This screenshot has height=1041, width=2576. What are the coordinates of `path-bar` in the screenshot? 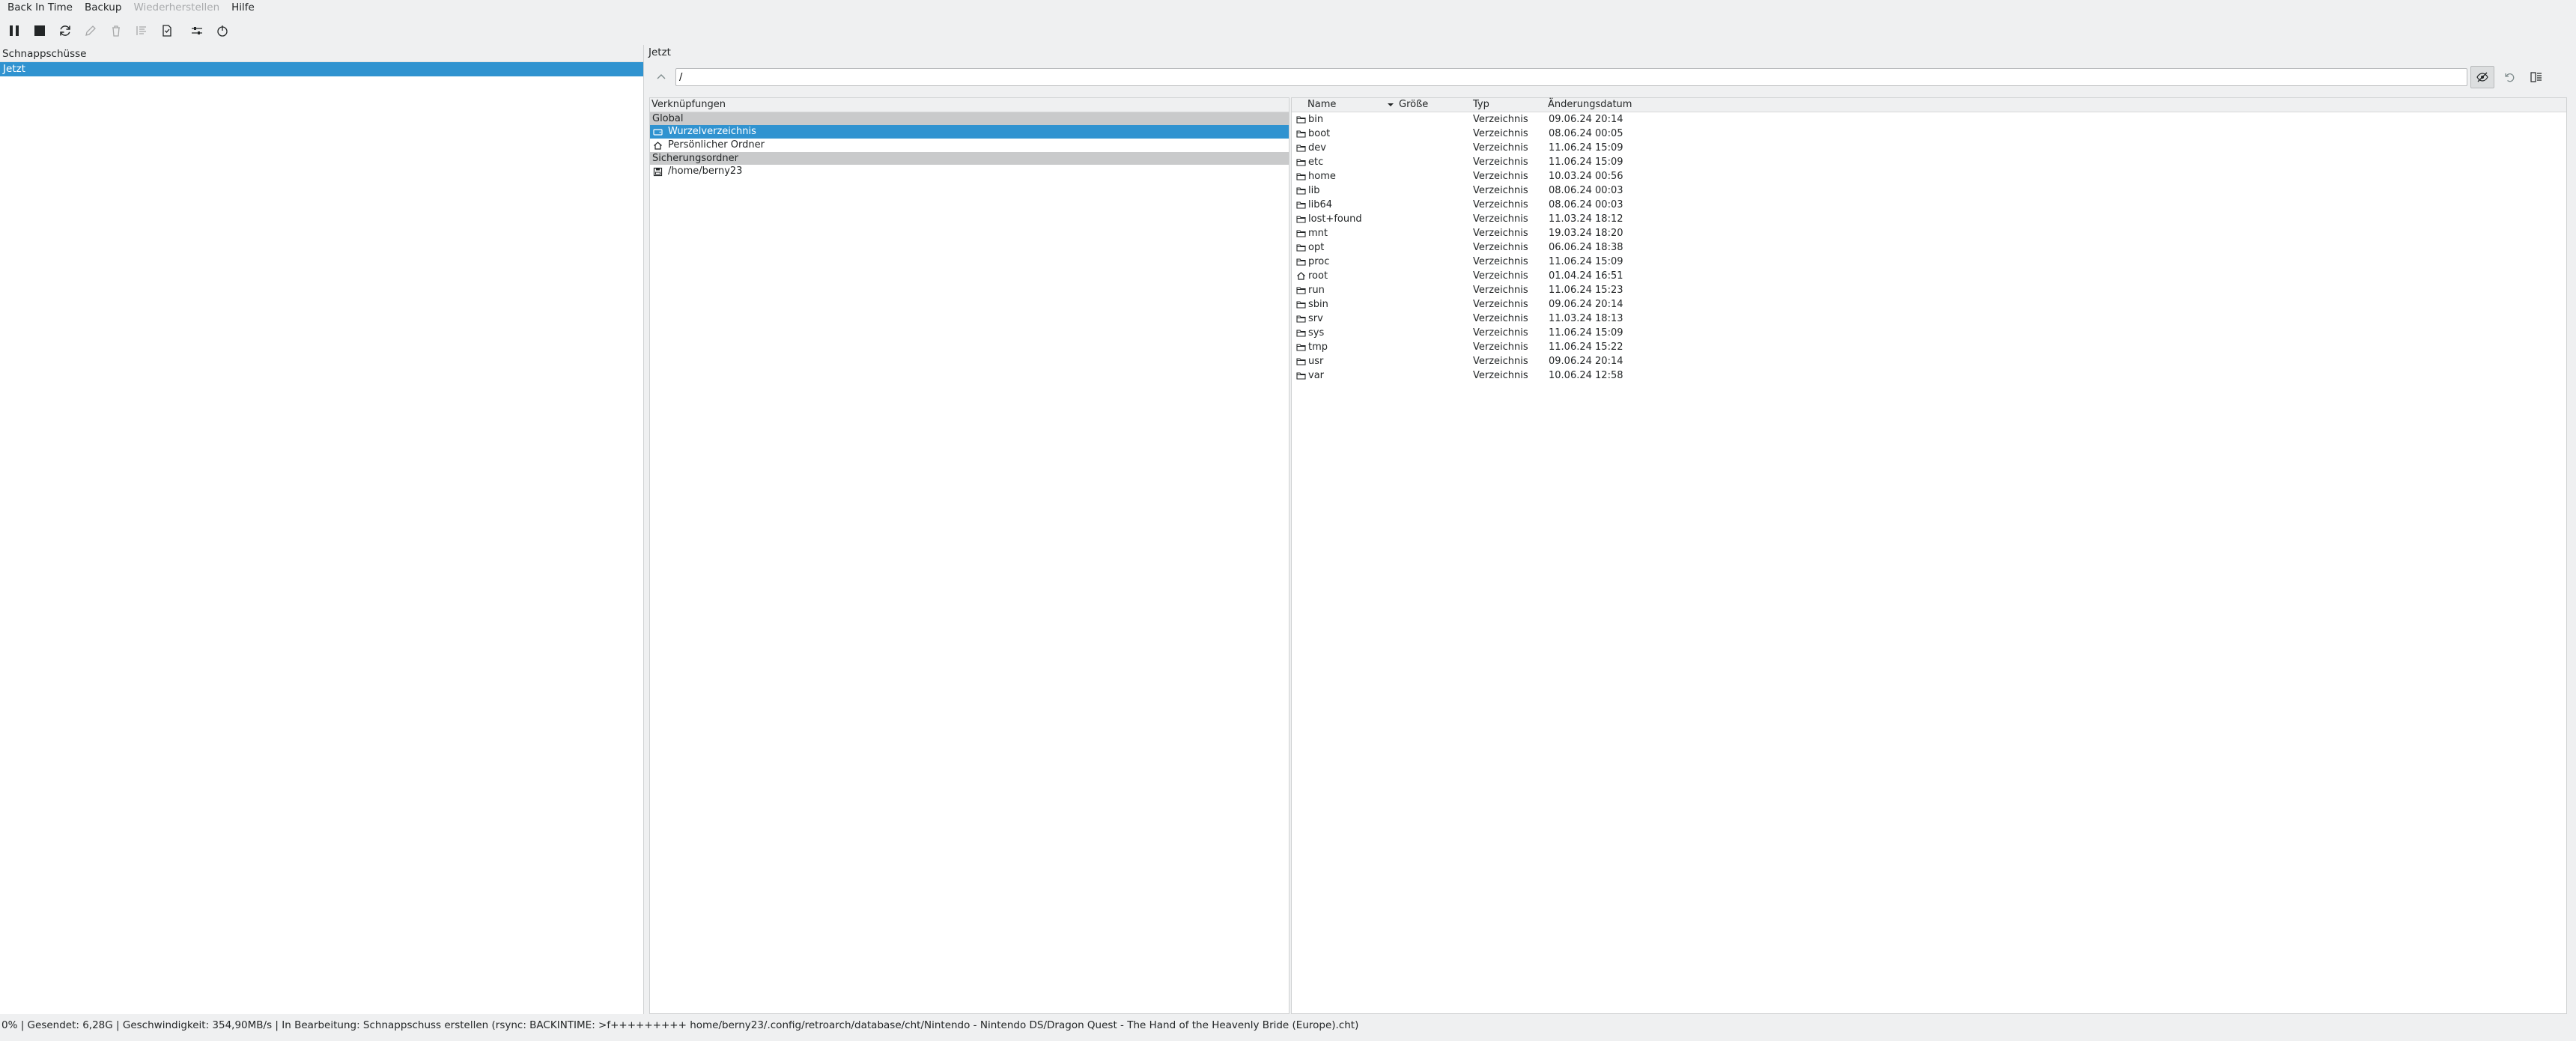 It's located at (1610, 77).